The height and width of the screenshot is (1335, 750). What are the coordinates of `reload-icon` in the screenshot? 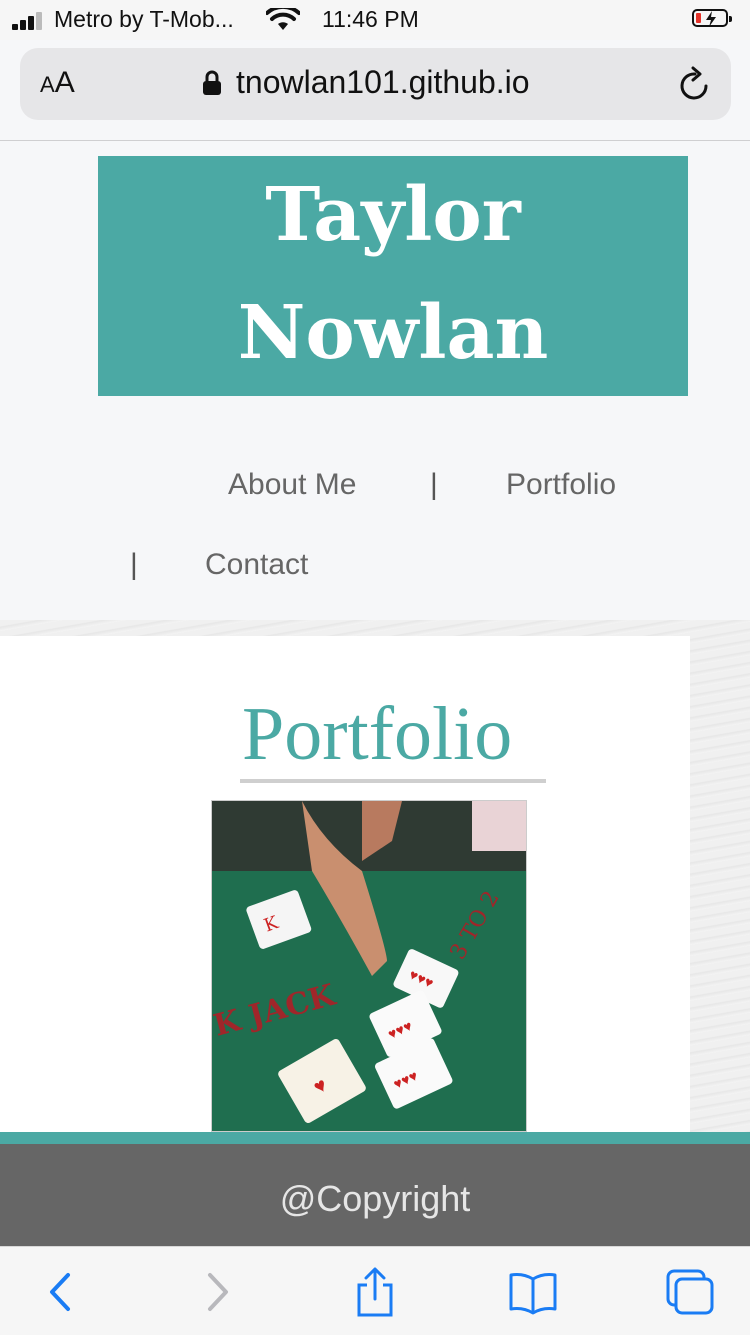 It's located at (695, 84).